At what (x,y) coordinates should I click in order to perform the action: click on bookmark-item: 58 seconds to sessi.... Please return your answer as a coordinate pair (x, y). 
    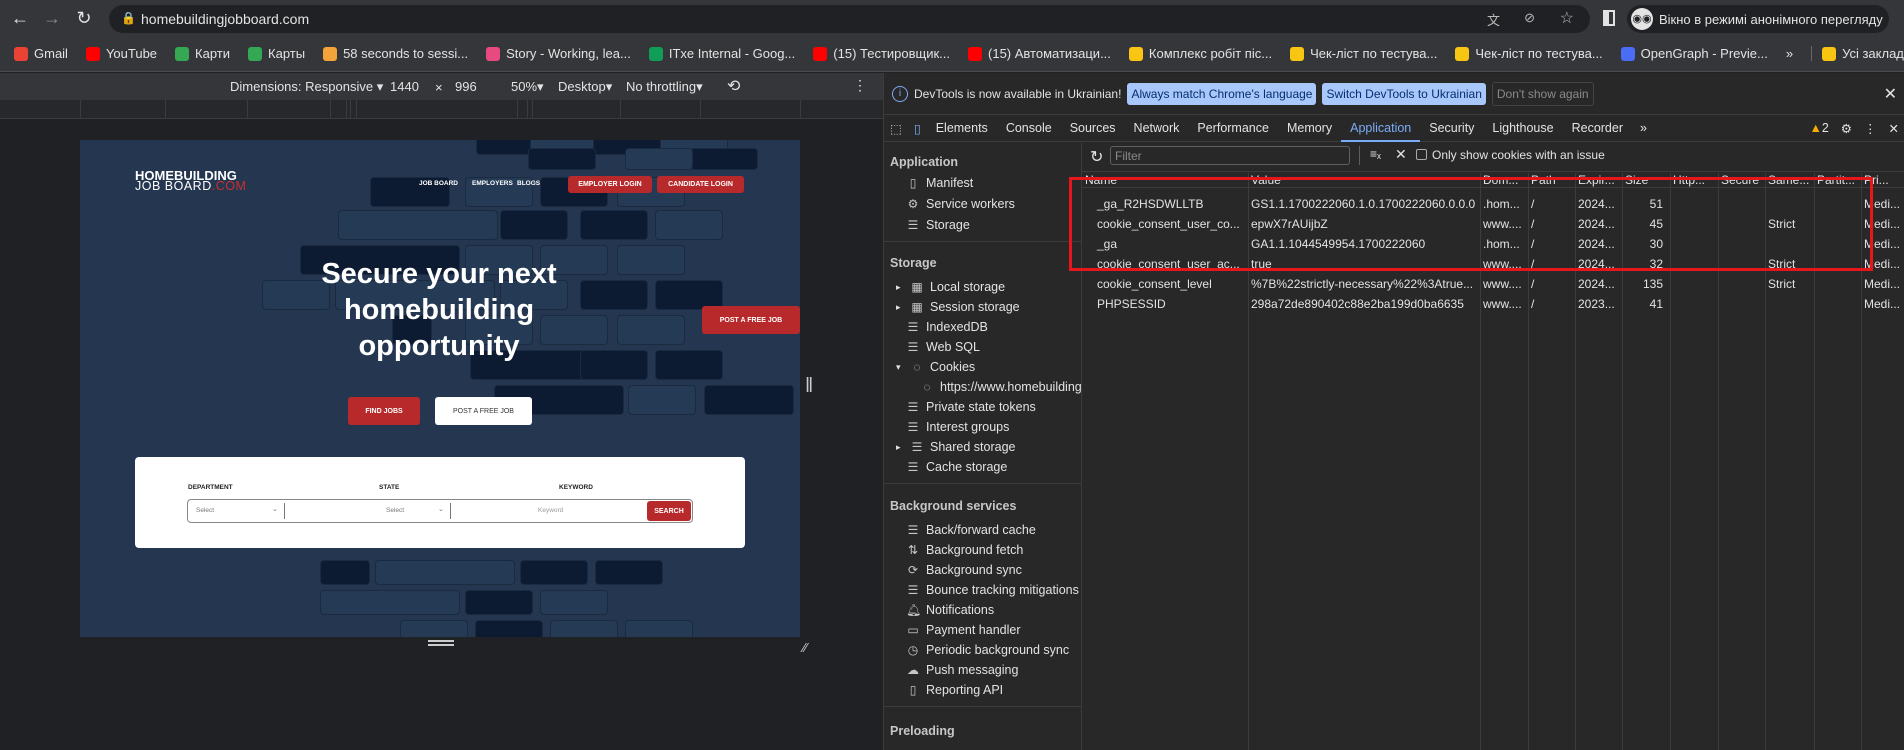
    Looking at the image, I should click on (395, 53).